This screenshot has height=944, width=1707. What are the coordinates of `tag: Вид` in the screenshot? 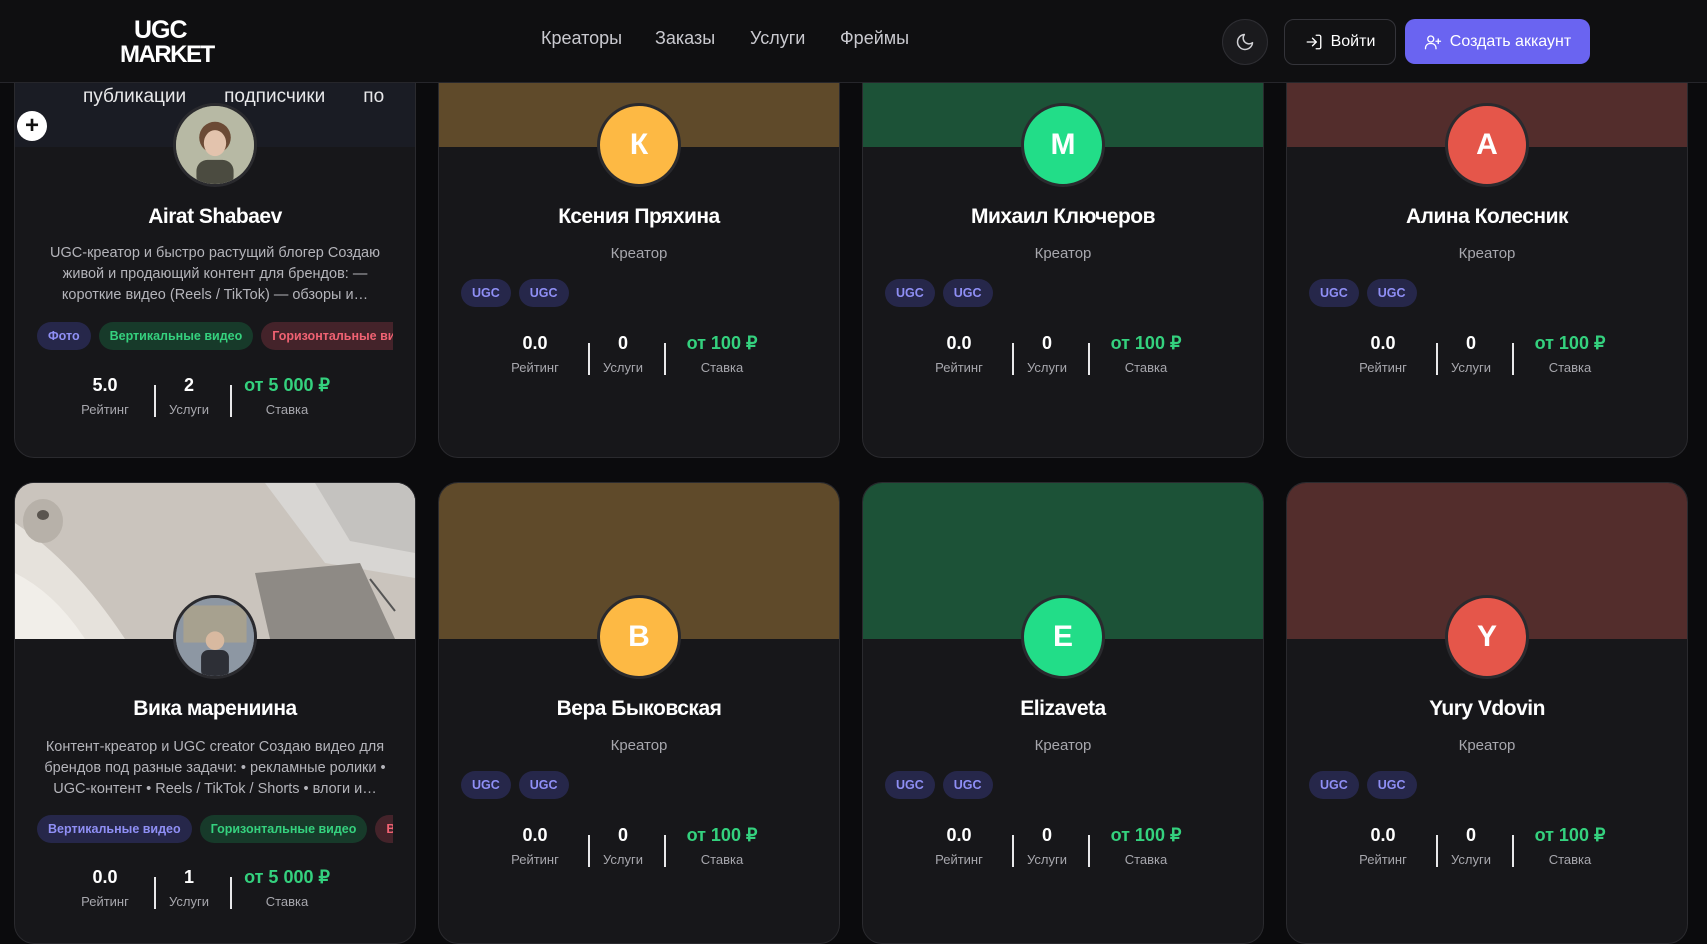 It's located at (384, 829).